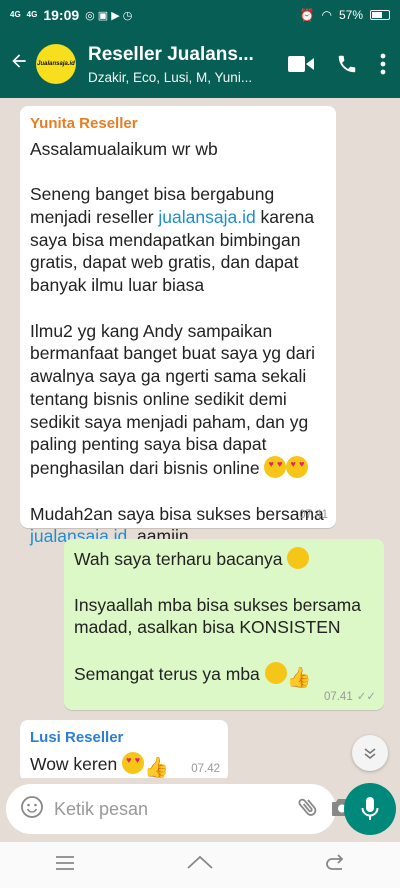 The image size is (400, 888). What do you see at coordinates (298, 558) in the screenshot?
I see `sad-emoji-icon` at bounding box center [298, 558].